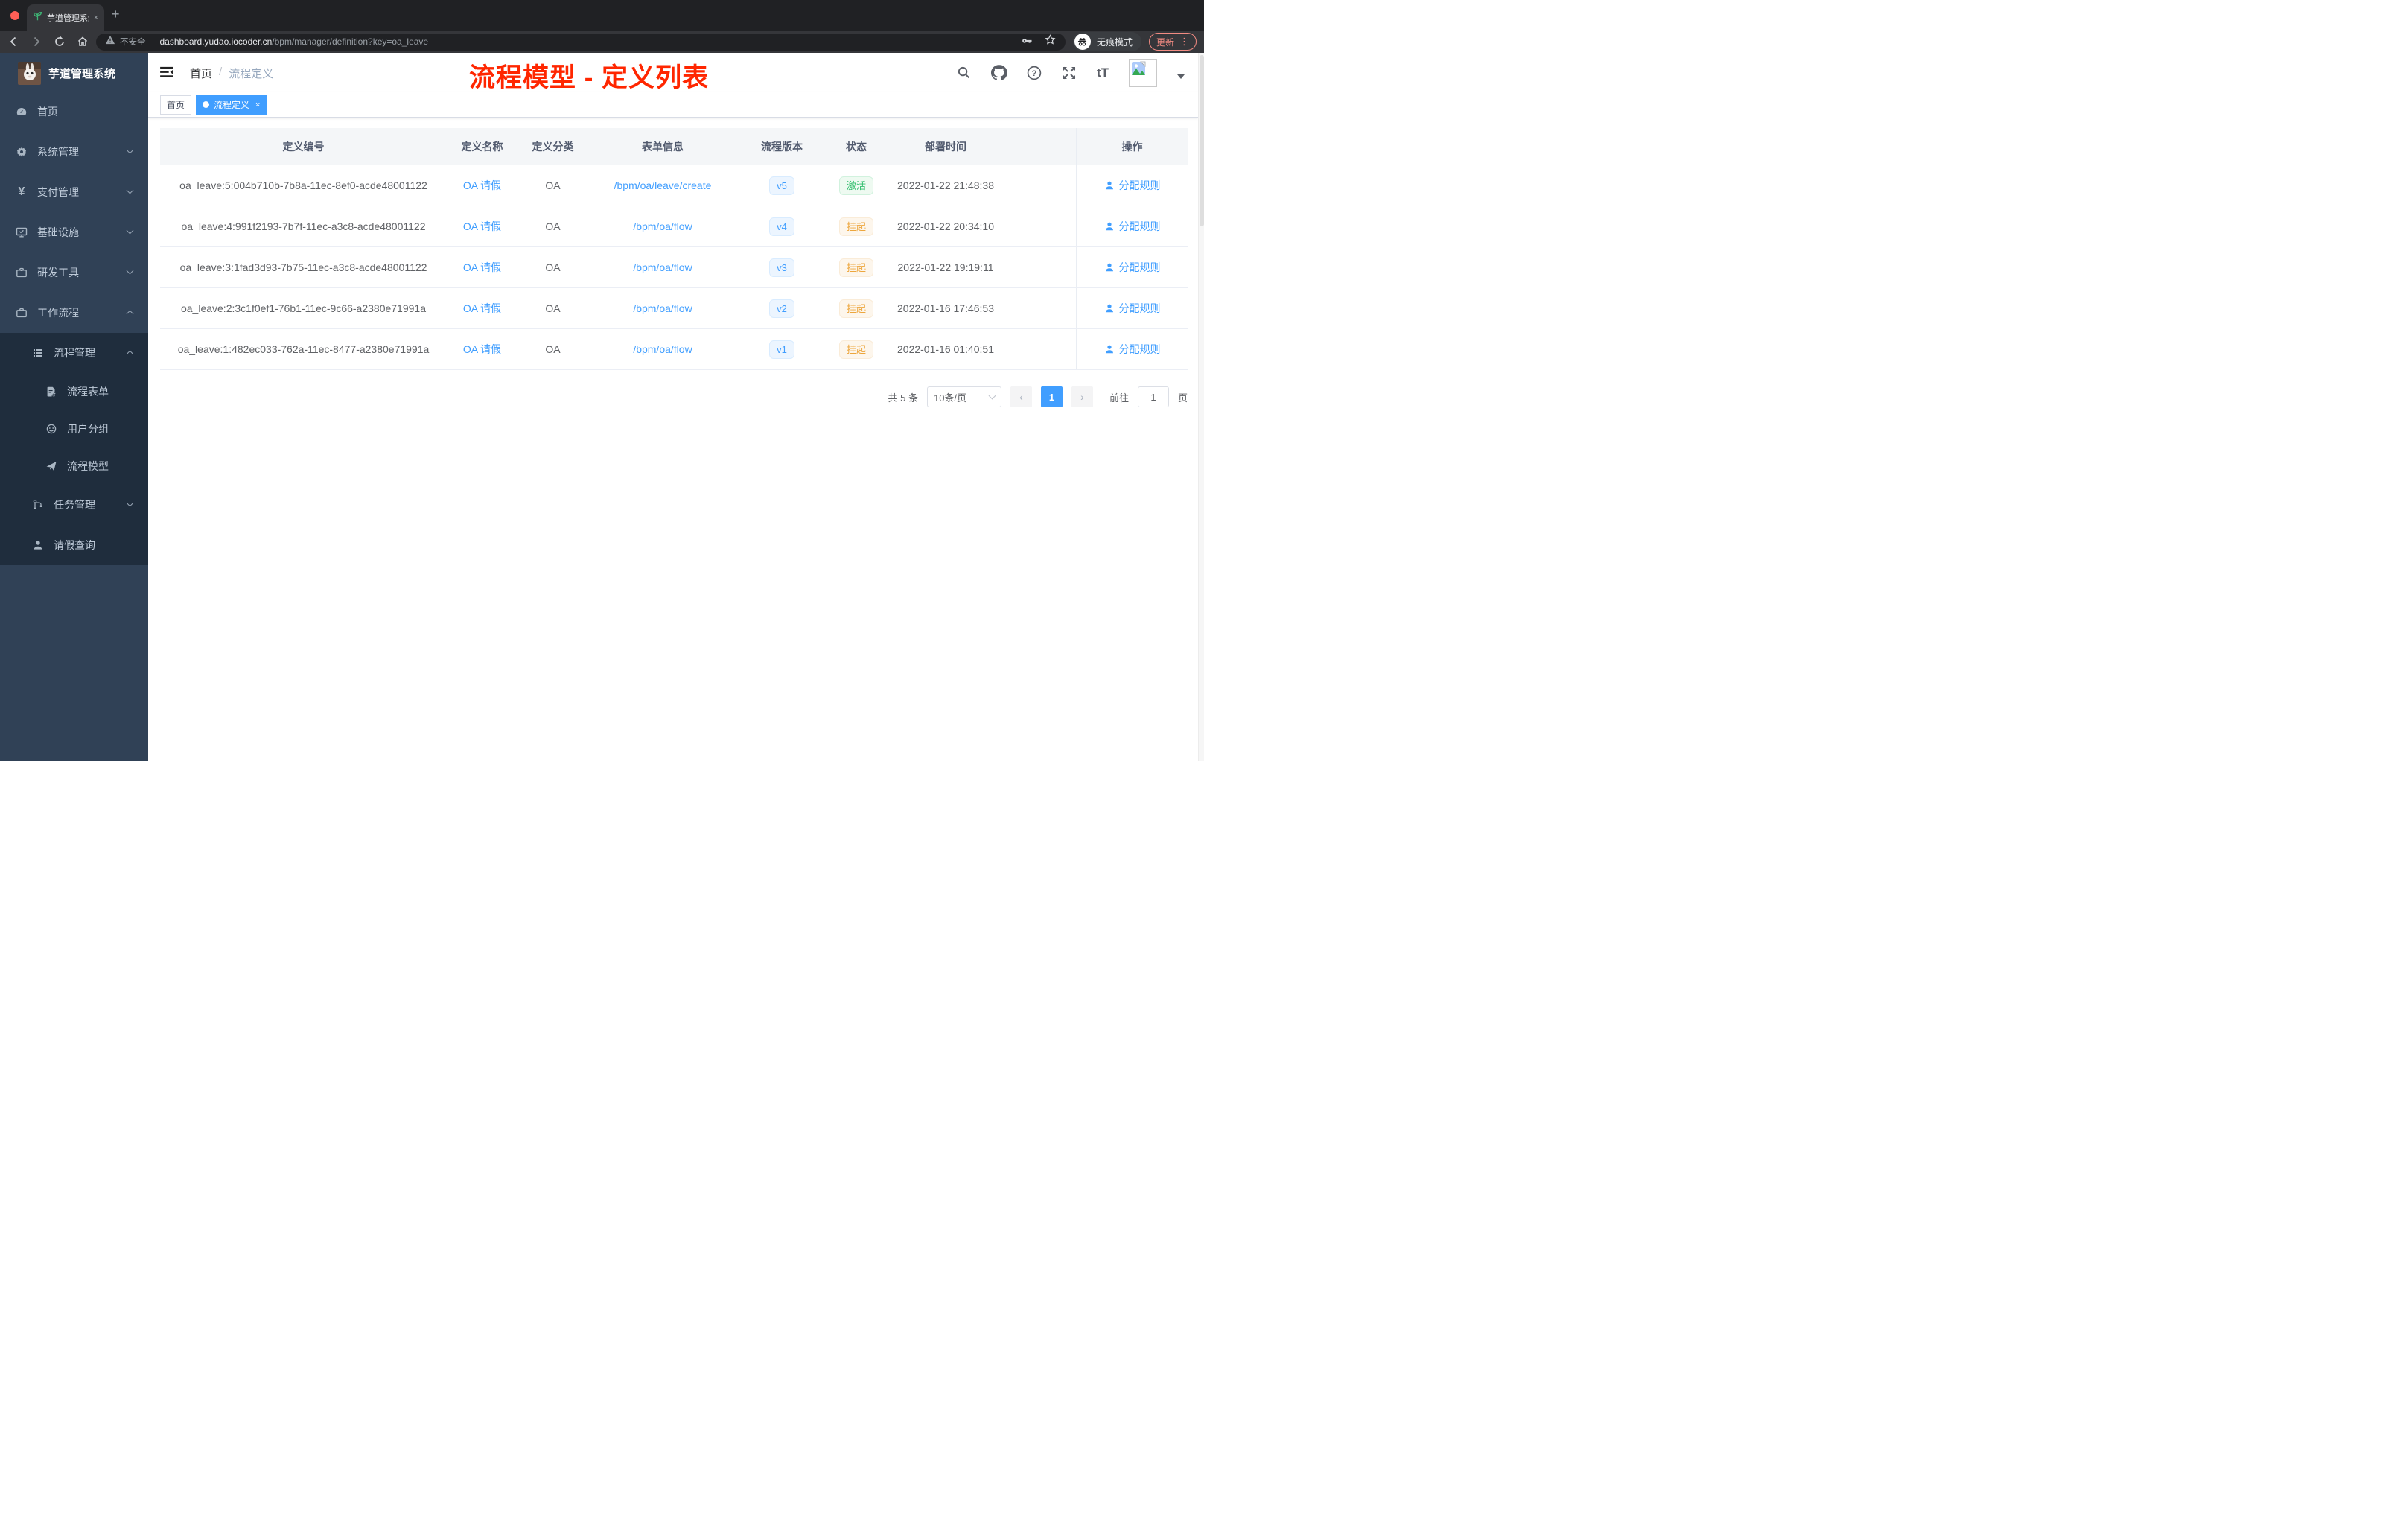 The height and width of the screenshot is (1522, 2408). Describe the element at coordinates (96, 17) in the screenshot. I see `tab-close-icon: ×` at that location.